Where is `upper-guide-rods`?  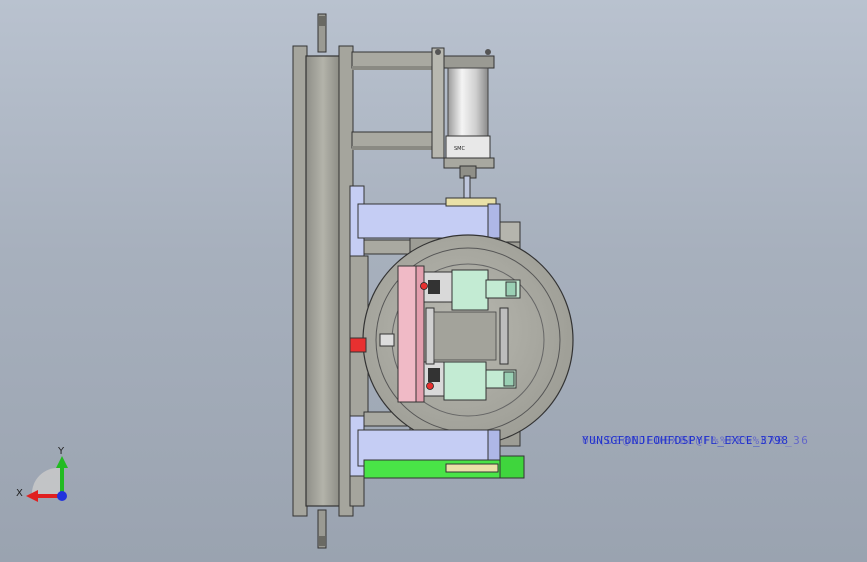
upper-guide-rods is located at coordinates (393, 100).